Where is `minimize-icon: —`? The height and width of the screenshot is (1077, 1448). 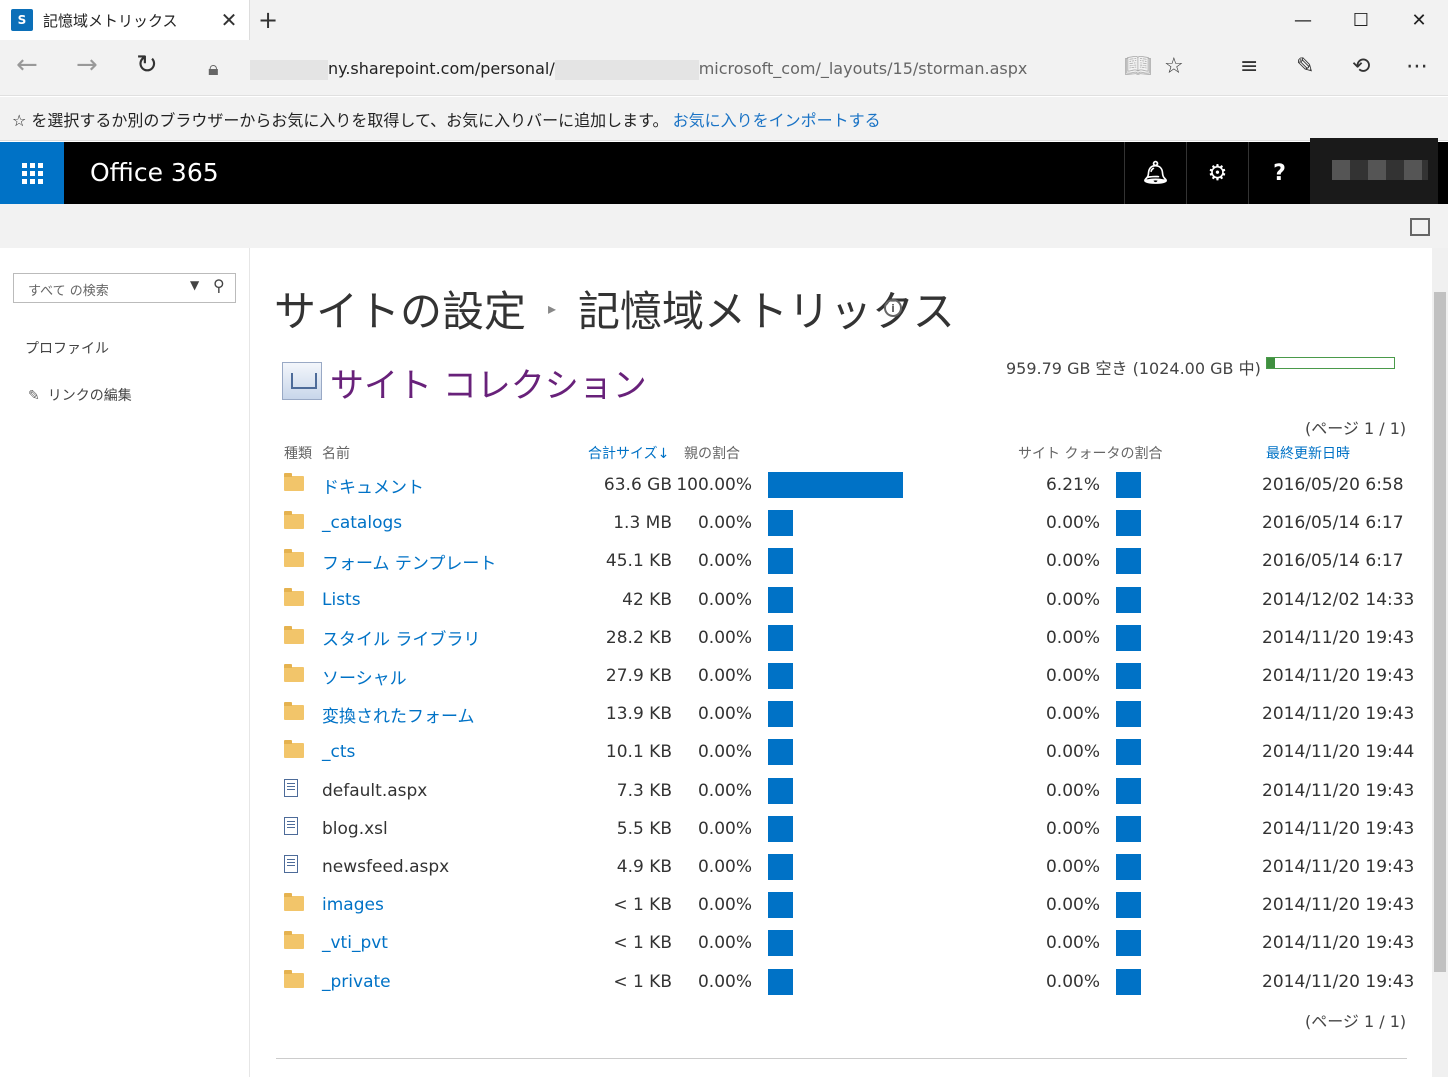 minimize-icon: — is located at coordinates (1303, 20).